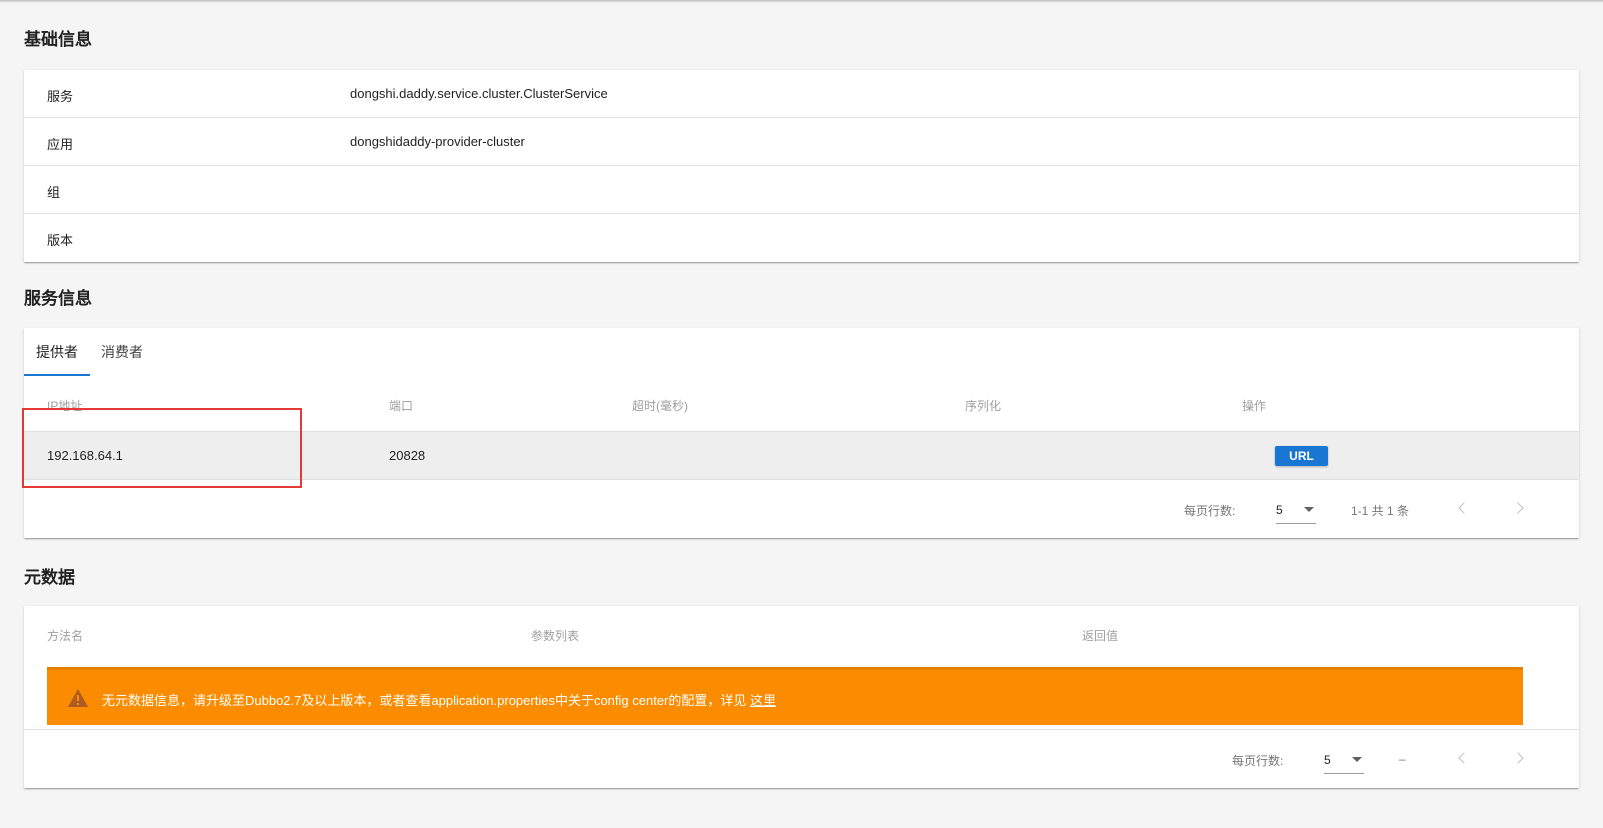 The image size is (1603, 828). Describe the element at coordinates (60, 96) in the screenshot. I see `info-key: 服务` at that location.